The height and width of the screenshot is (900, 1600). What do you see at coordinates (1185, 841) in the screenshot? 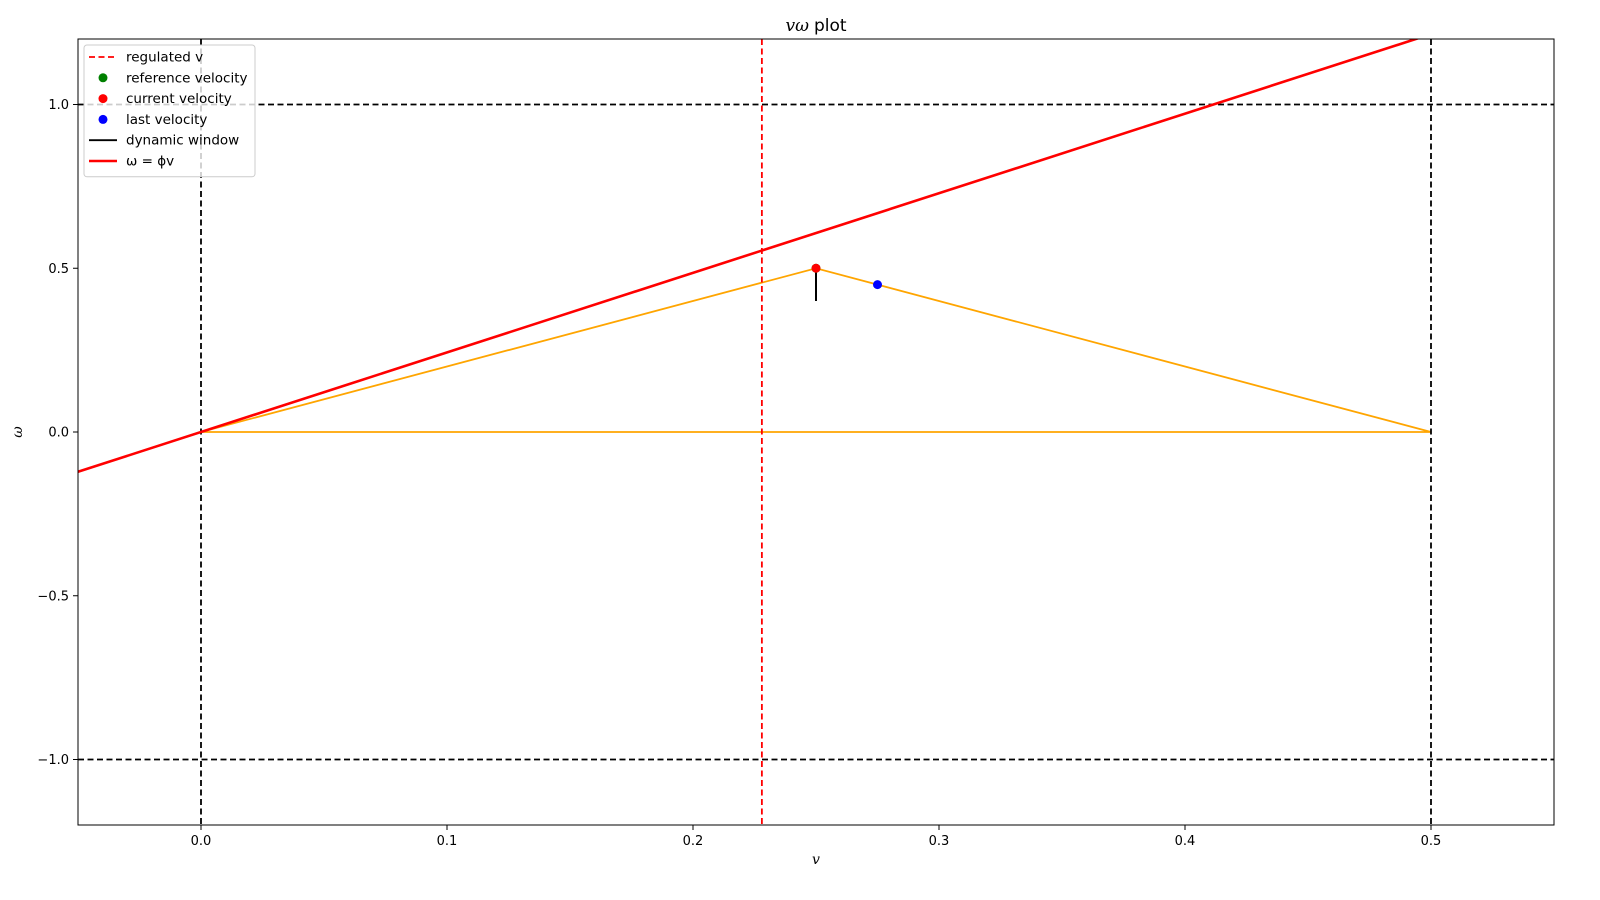
I see `x-tick-label: 0.4` at bounding box center [1185, 841].